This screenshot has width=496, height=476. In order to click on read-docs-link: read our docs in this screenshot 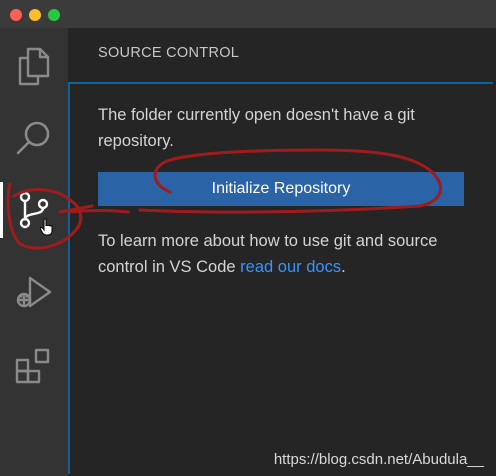, I will do `click(290, 267)`.